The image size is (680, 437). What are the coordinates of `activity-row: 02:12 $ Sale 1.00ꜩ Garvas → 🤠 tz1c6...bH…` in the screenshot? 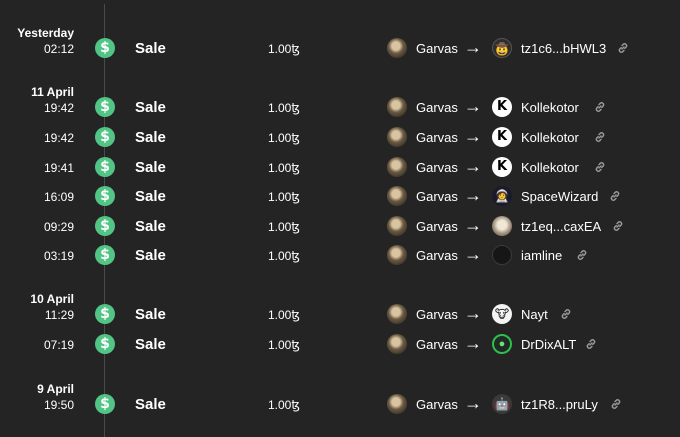 It's located at (340, 49).